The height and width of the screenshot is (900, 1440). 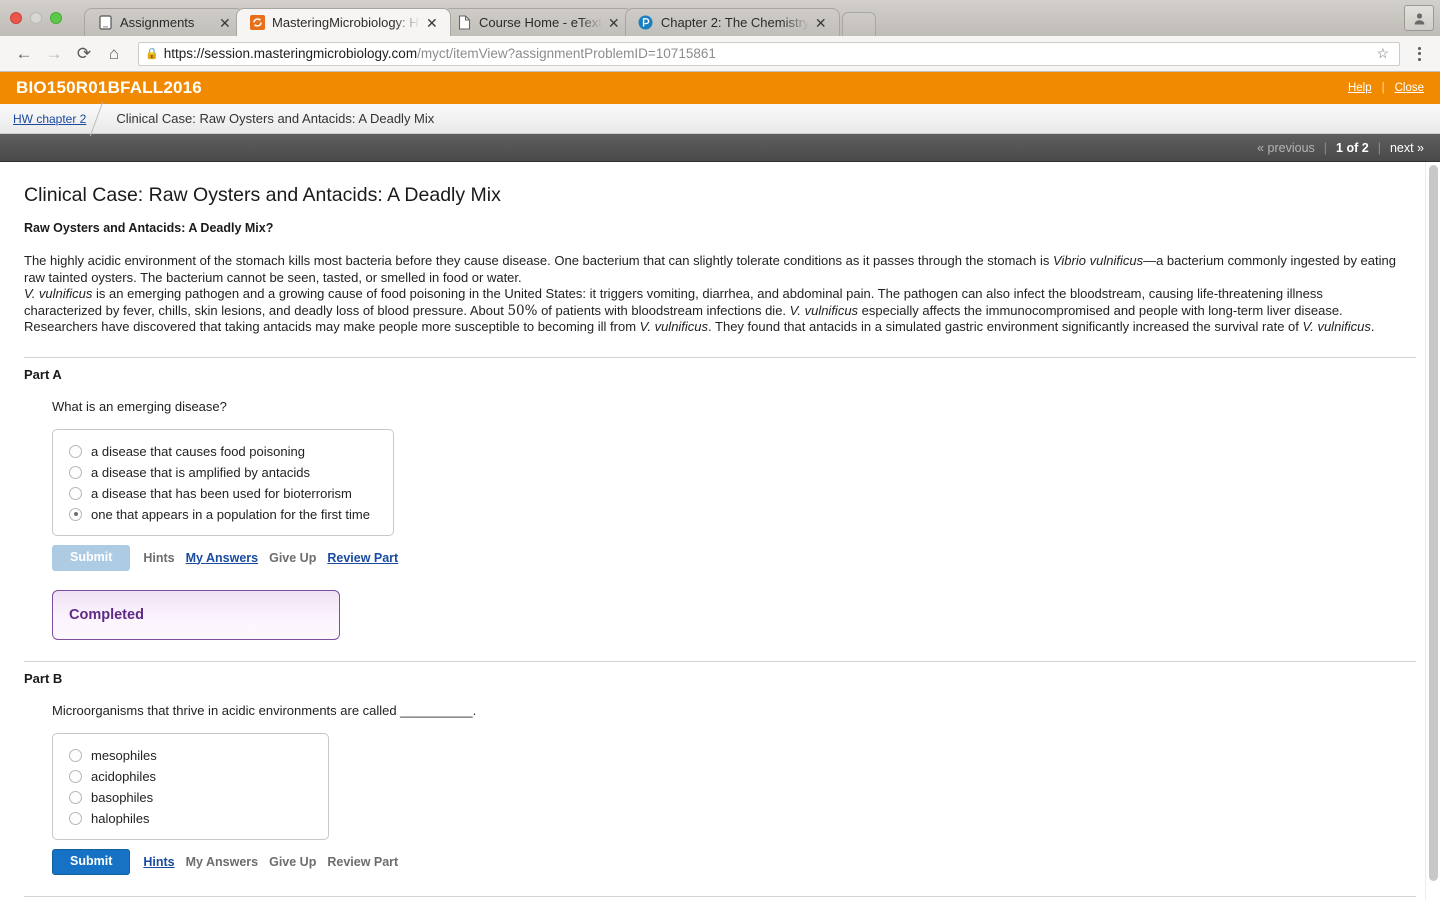 What do you see at coordinates (190, 818) in the screenshot?
I see `part-b-choice-4: halophiles` at bounding box center [190, 818].